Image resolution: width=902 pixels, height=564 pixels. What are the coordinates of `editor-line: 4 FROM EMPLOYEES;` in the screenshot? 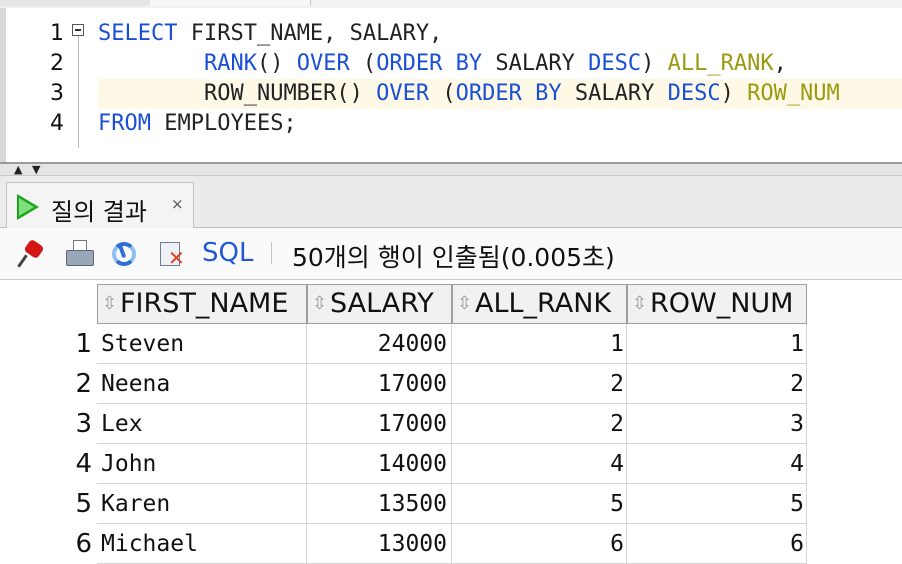 It's located at (454, 124).